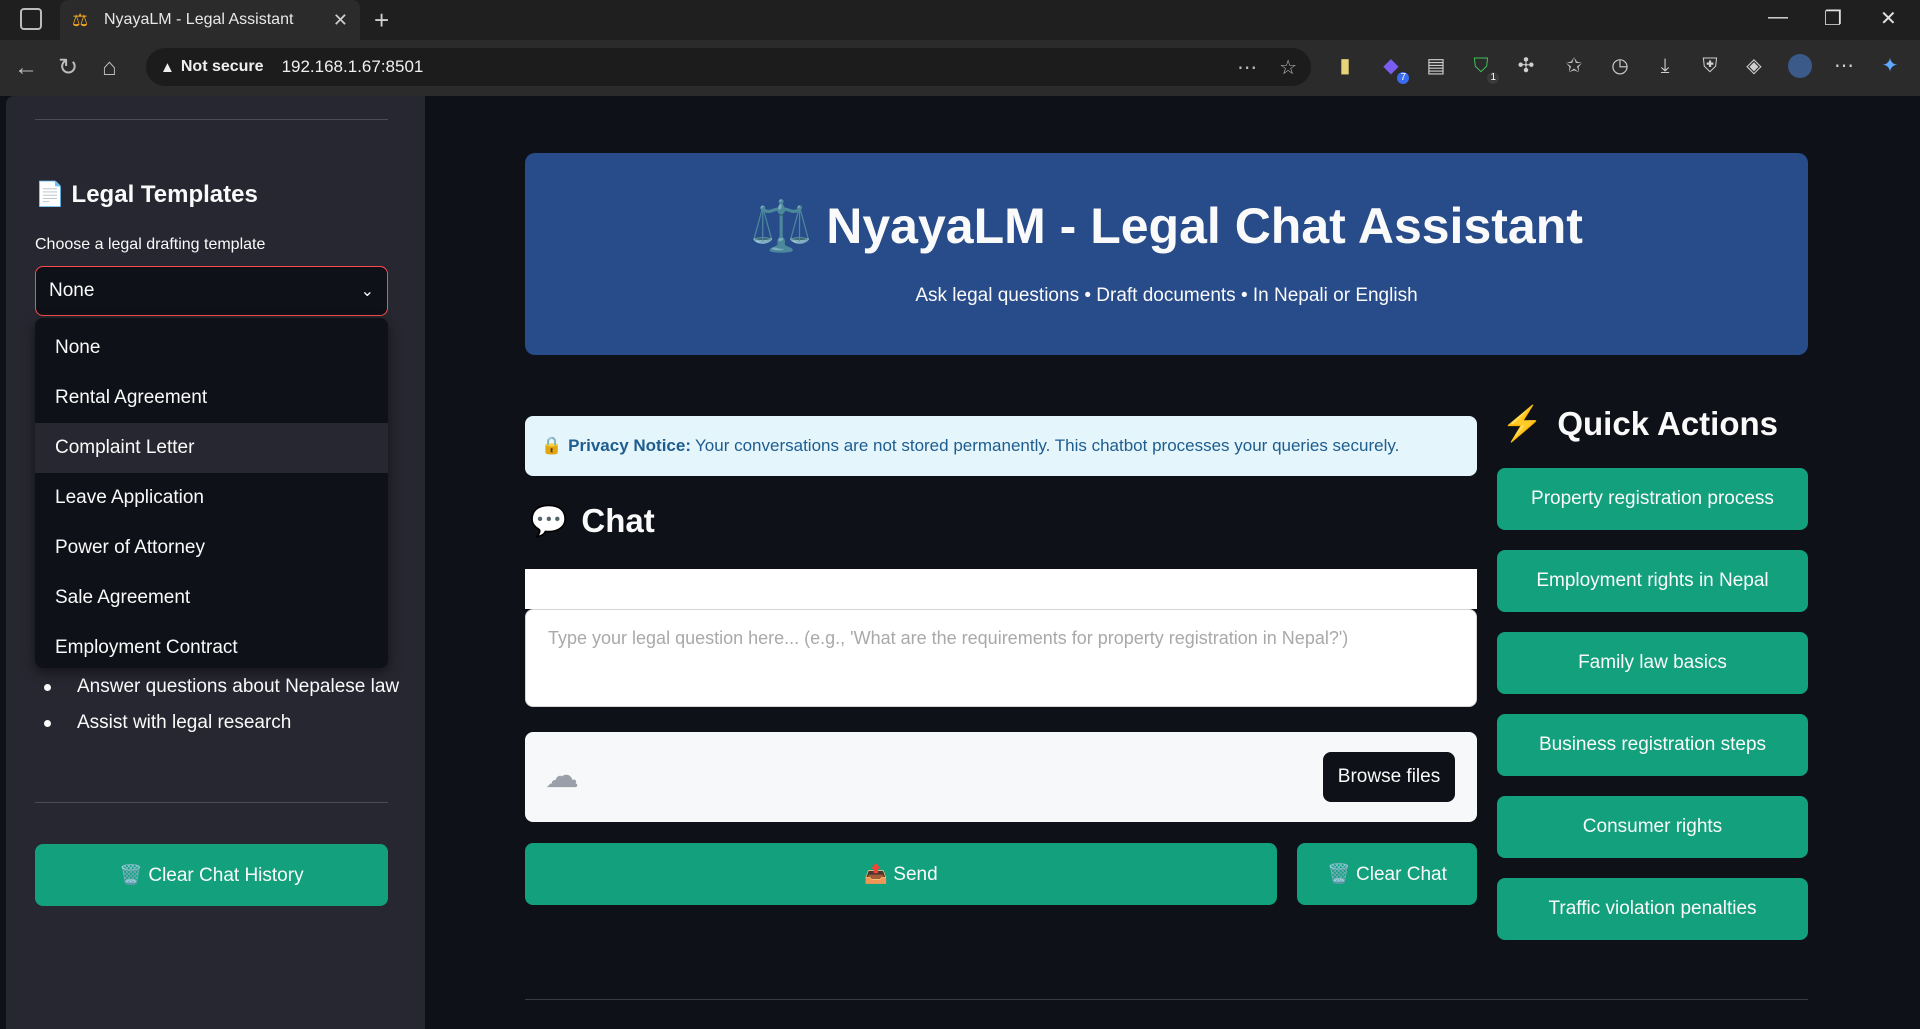 The height and width of the screenshot is (1029, 1920). What do you see at coordinates (221, 694) in the screenshot?
I see `list-item: Answer questions about Nepalese law` at bounding box center [221, 694].